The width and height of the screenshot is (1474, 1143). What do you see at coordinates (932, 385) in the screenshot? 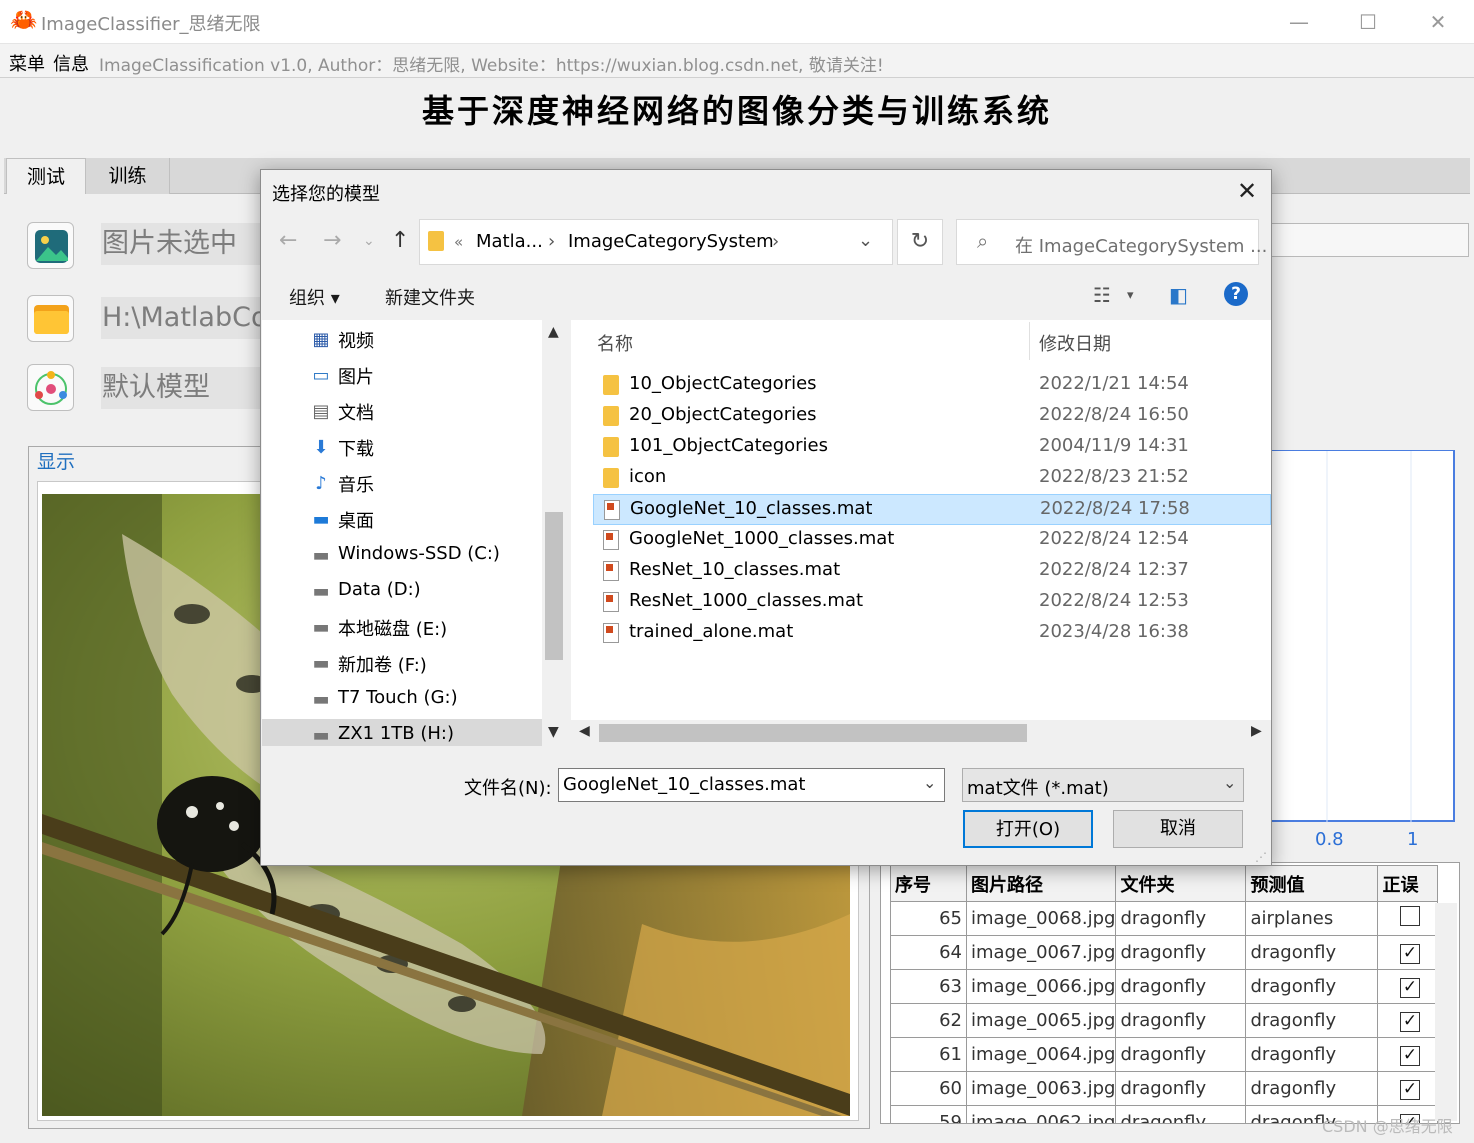
I see `file-row: 10_ObjectCategories 2022/1/21 14:54` at bounding box center [932, 385].